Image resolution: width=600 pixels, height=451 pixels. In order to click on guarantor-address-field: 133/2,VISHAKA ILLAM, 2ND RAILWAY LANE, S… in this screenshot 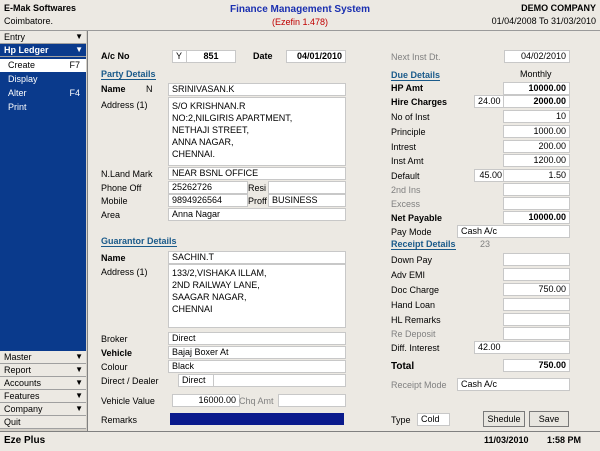, I will do `click(257, 296)`.